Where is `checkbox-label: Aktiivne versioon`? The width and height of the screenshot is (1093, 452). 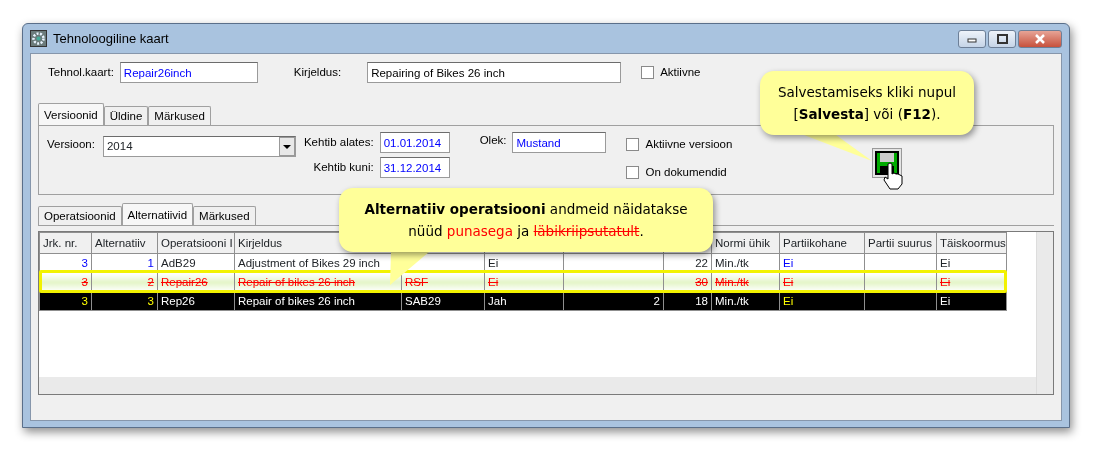 checkbox-label: Aktiivne versioon is located at coordinates (689, 144).